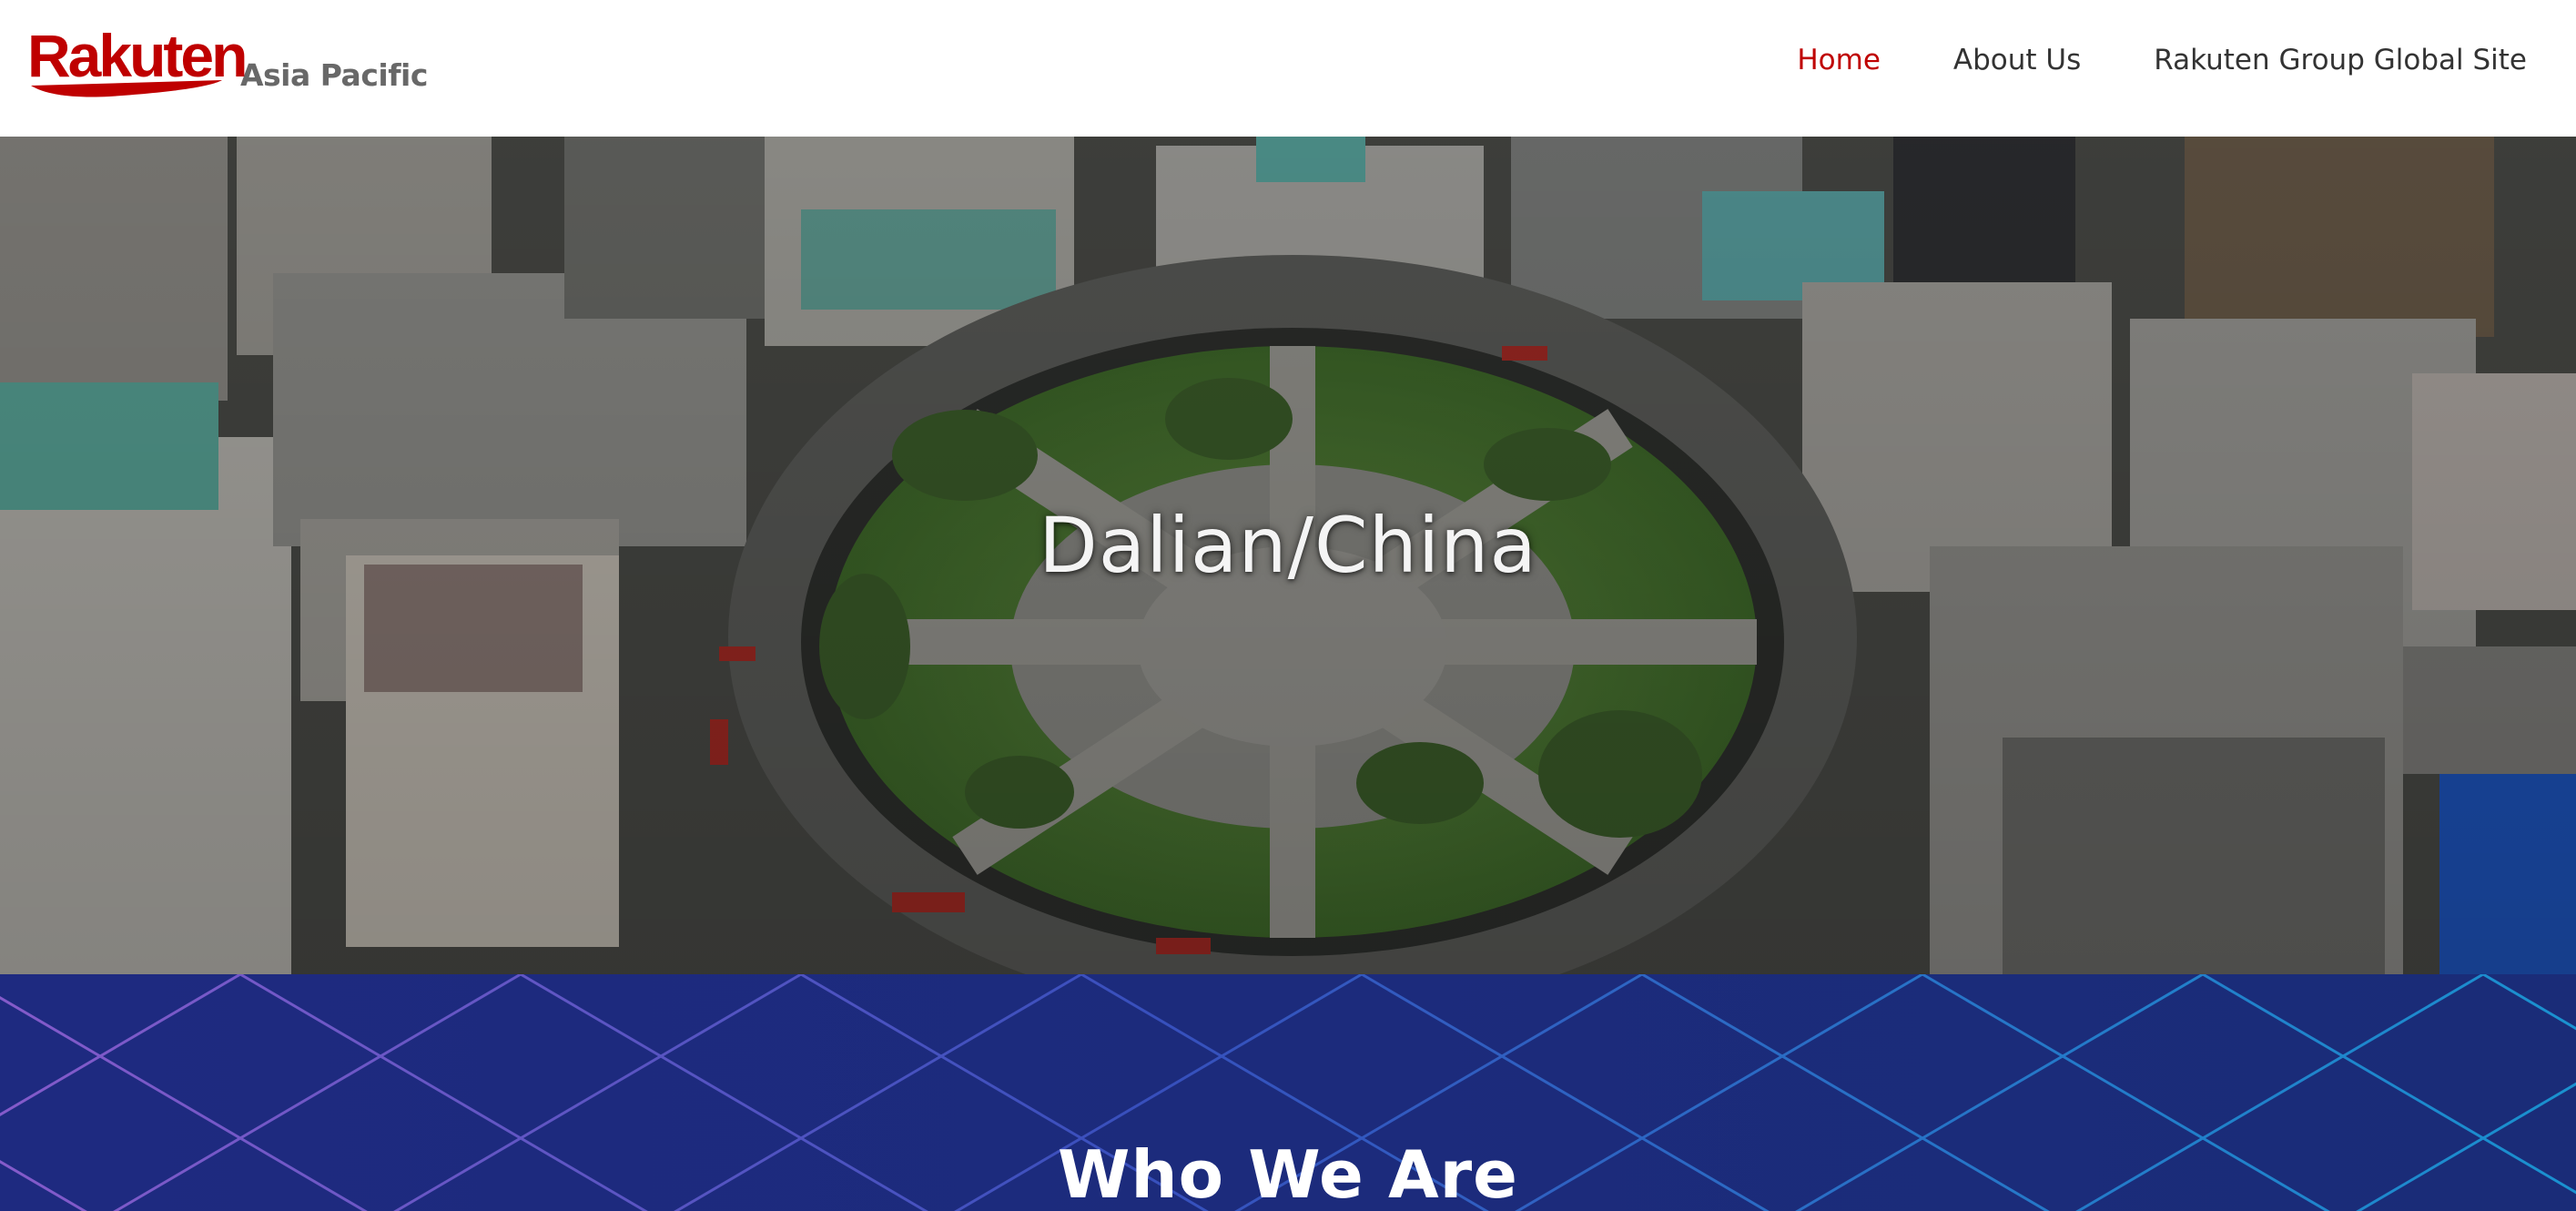 The image size is (2576, 1211). I want to click on rakuten-asia-pacific-logo: Rakuten Asia Pacific, so click(227, 62).